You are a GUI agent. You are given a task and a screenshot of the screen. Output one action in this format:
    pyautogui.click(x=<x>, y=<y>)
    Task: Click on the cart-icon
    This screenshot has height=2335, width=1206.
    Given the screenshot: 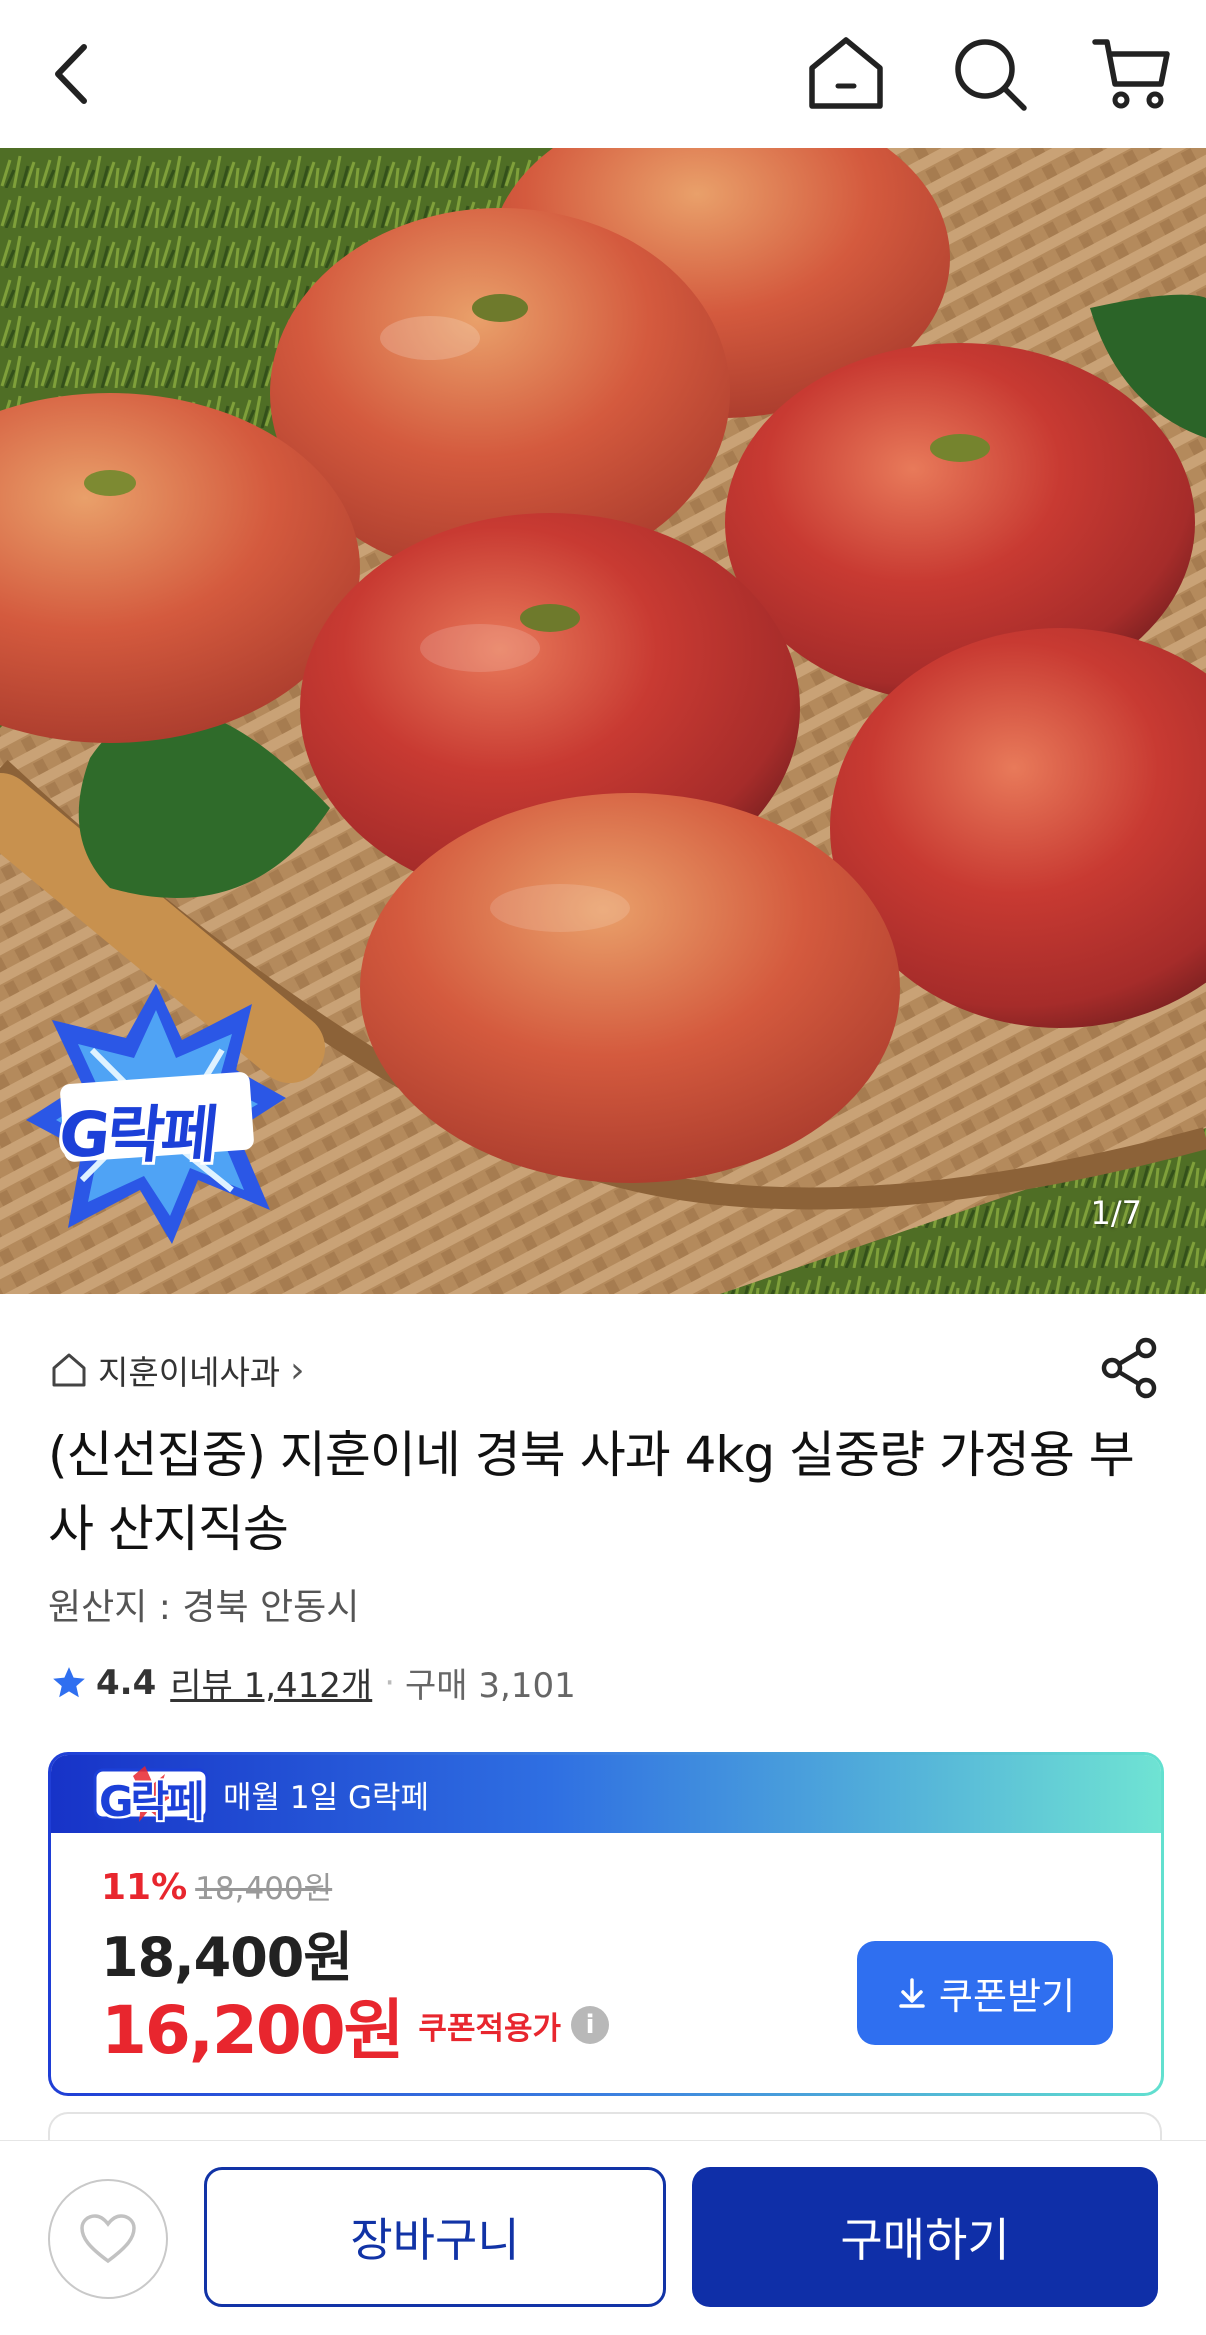 What is the action you would take?
    pyautogui.click(x=1131, y=74)
    